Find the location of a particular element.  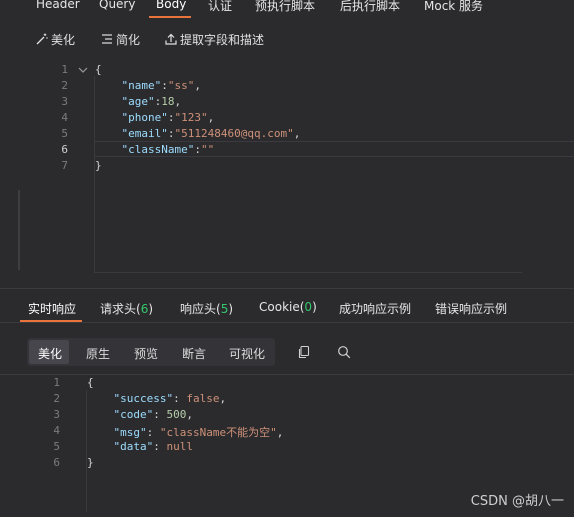

simplify-button: 简化 is located at coordinates (120, 39).